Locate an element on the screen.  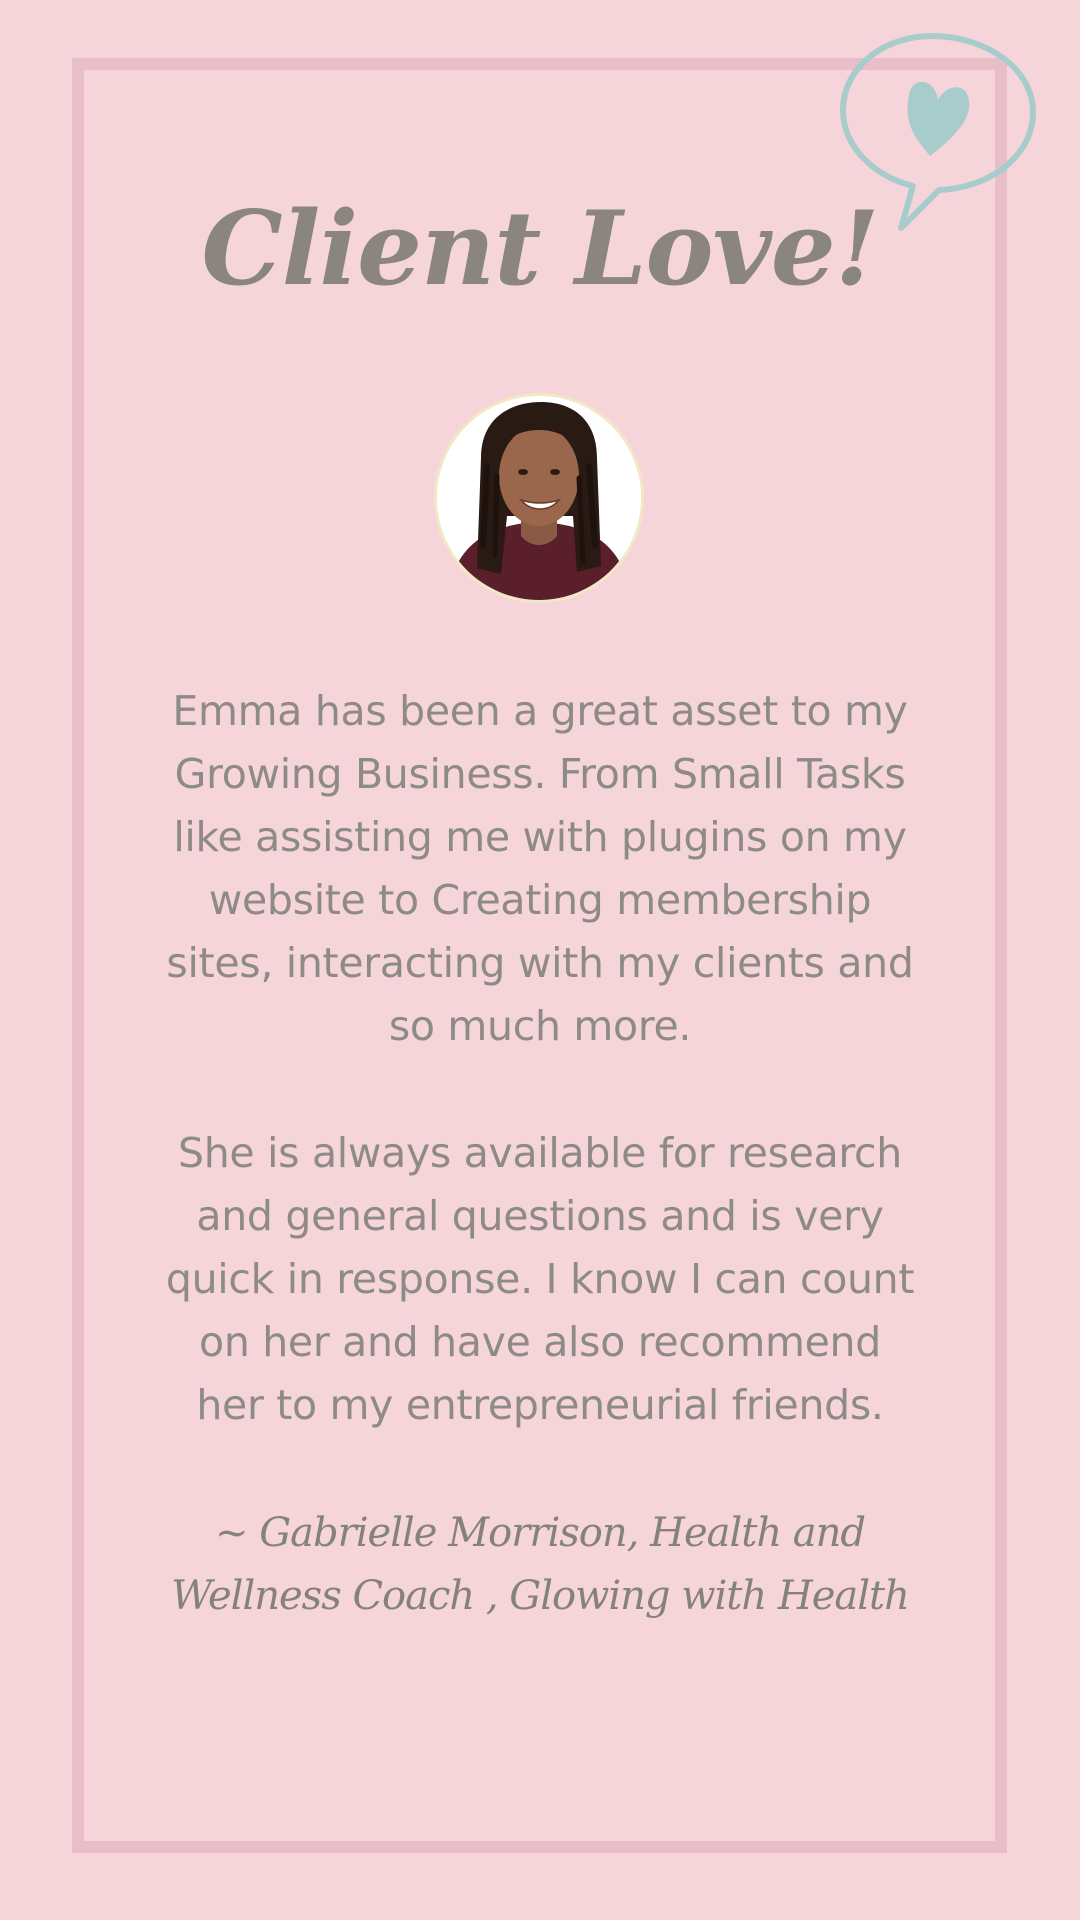
page-title: Client Love! is located at coordinates (540, 249).